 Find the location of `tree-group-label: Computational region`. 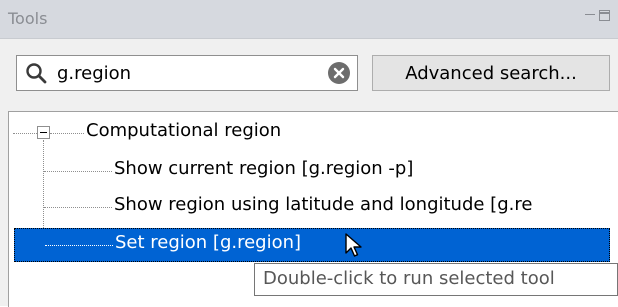

tree-group-label: Computational region is located at coordinates (184, 130).